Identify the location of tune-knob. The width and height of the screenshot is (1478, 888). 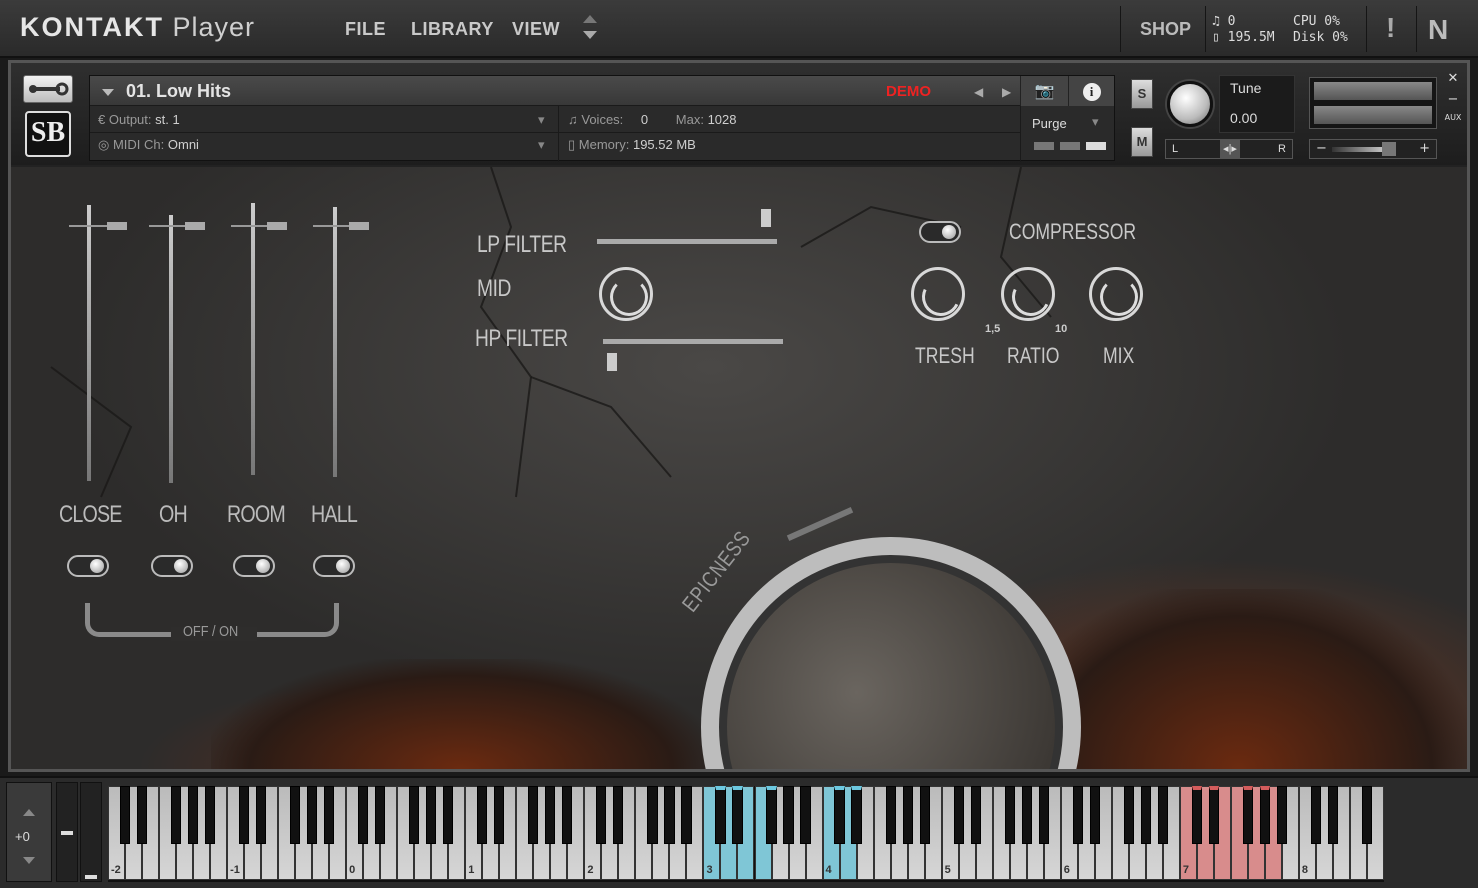
(1190, 104).